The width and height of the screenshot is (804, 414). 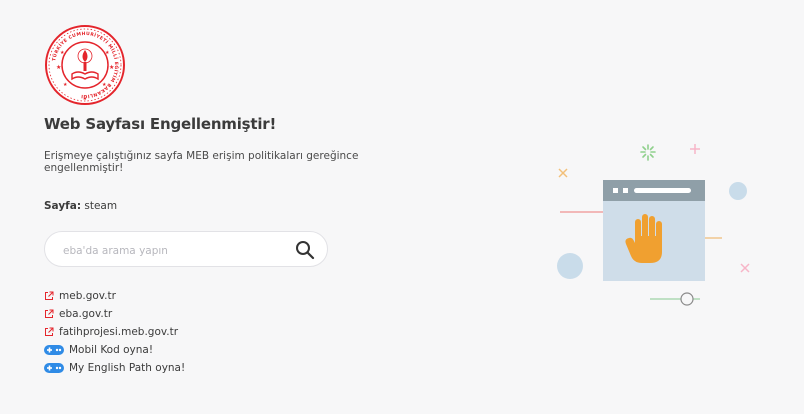 What do you see at coordinates (87, 296) in the screenshot?
I see `link-label: meb.gov.tr` at bounding box center [87, 296].